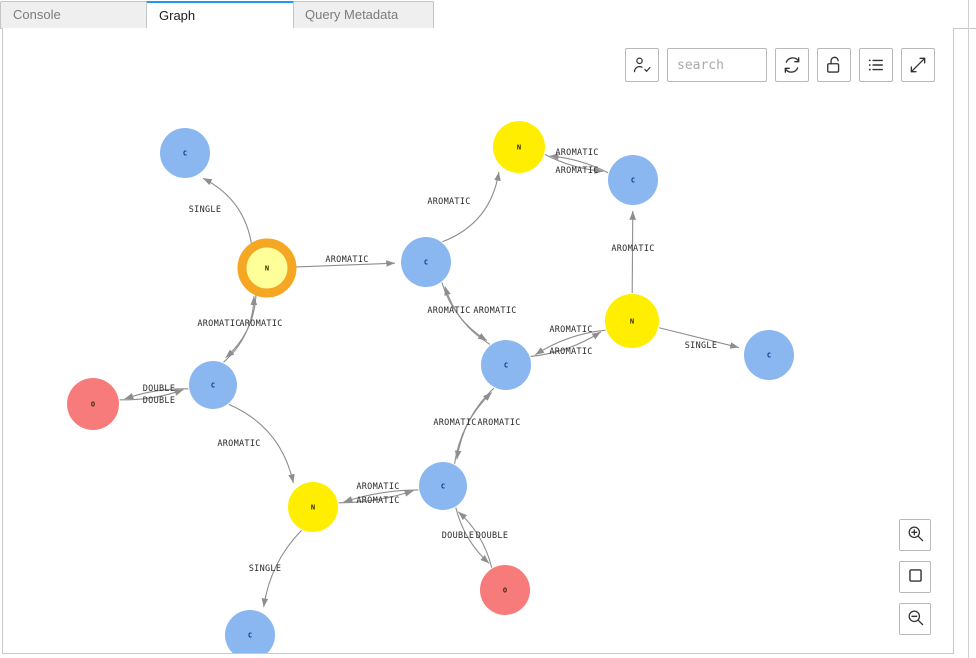  Describe the element at coordinates (717, 65) in the screenshot. I see `search-input` at that location.